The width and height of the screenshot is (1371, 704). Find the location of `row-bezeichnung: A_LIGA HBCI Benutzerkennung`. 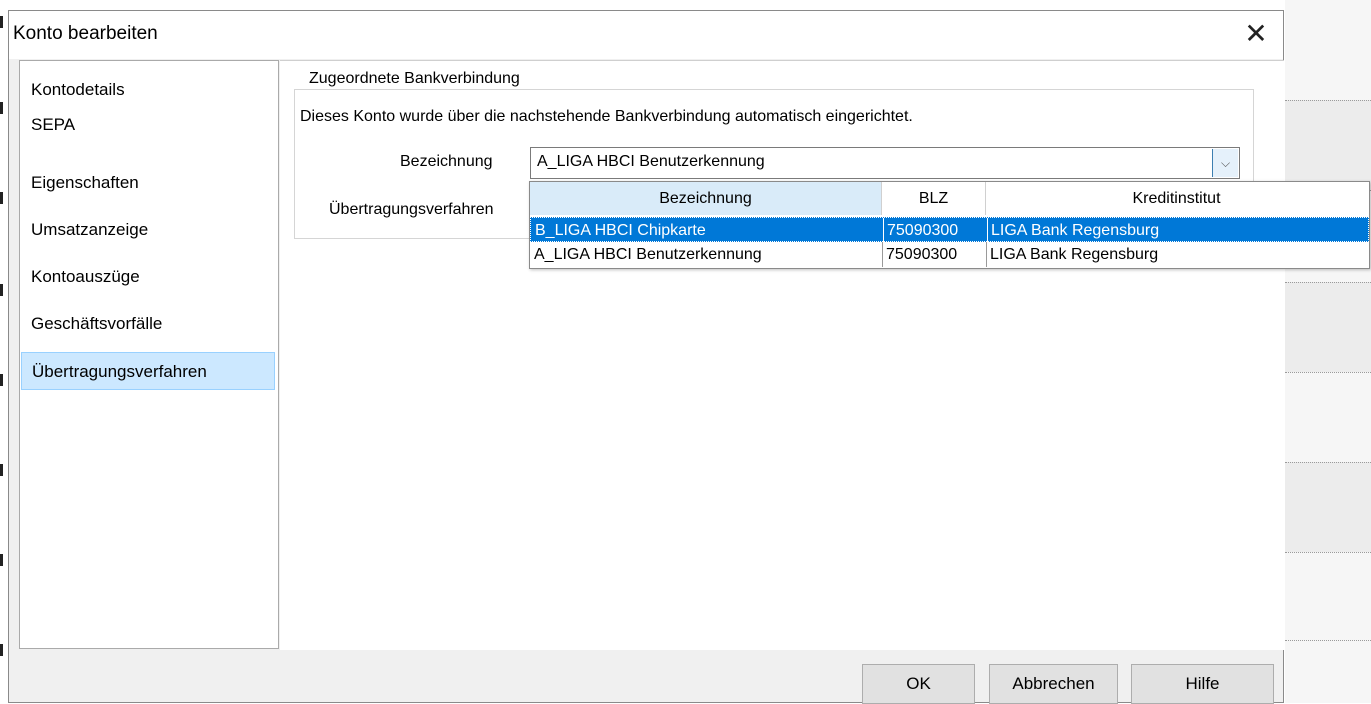

row-bezeichnung: A_LIGA HBCI Benutzerkennung is located at coordinates (648, 254).